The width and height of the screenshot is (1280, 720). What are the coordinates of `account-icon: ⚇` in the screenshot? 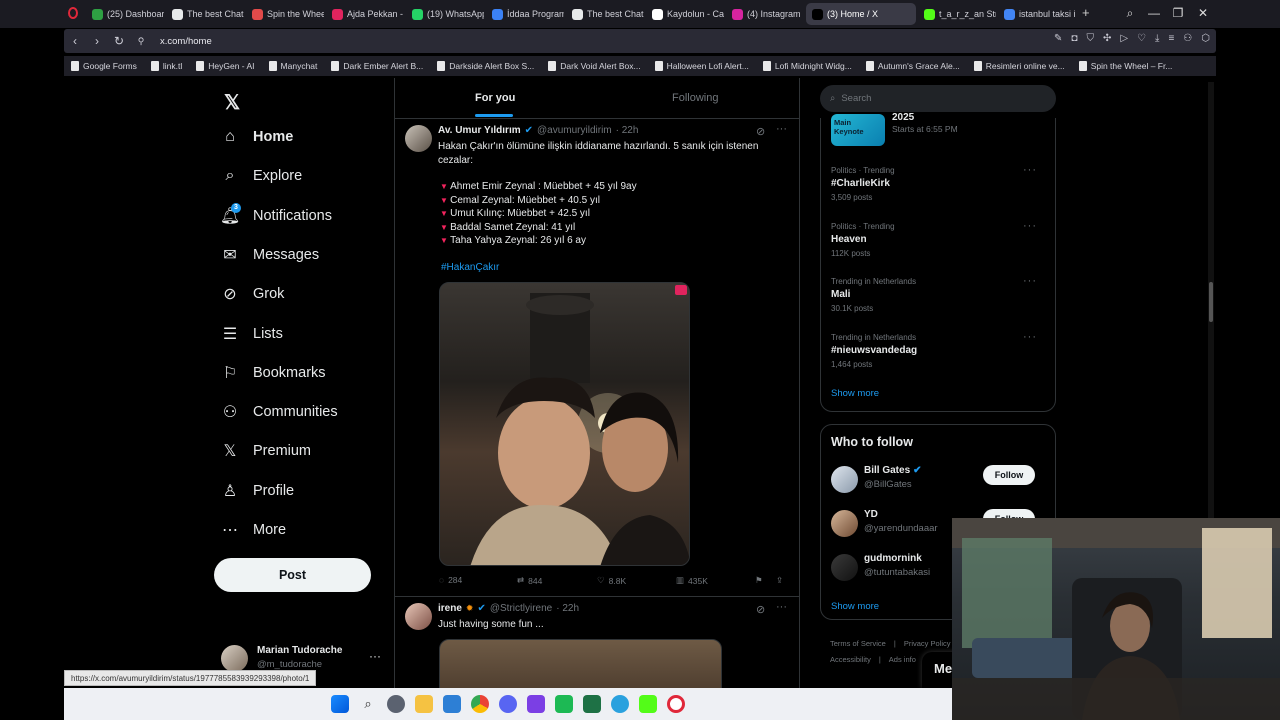 It's located at (1187, 38).